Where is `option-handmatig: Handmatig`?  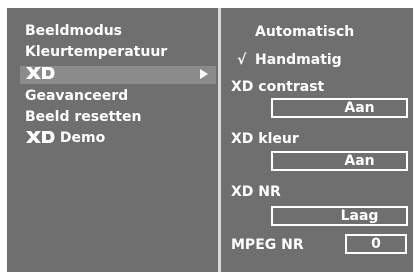
option-handmatig: Handmatig is located at coordinates (298, 60).